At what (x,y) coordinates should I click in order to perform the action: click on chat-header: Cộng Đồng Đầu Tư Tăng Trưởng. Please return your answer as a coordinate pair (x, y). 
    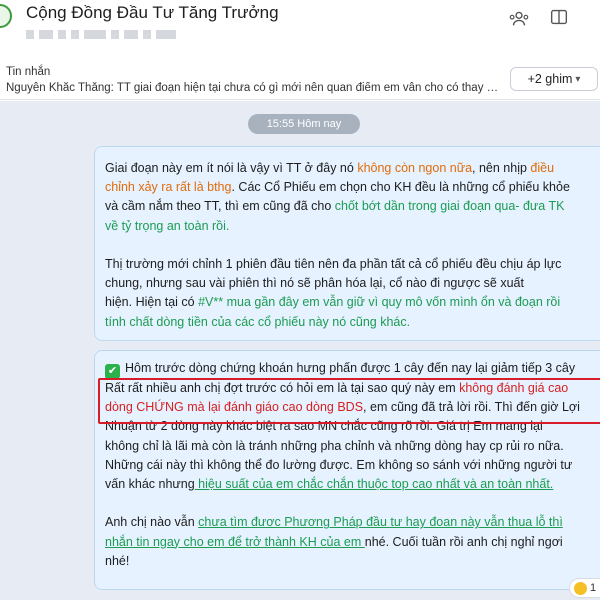
    Looking at the image, I should click on (300, 27).